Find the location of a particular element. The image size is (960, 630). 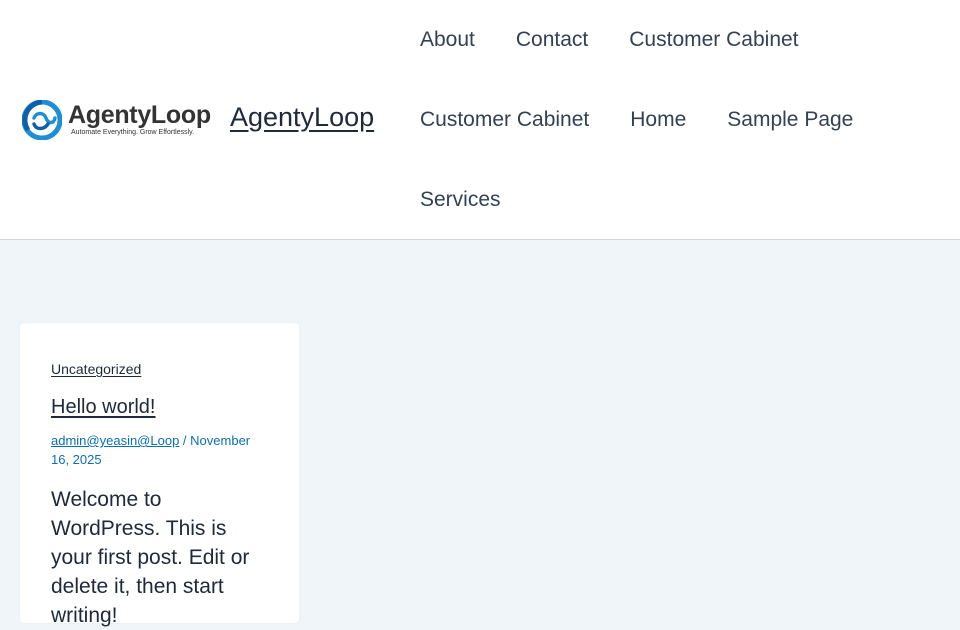

logo-tagline: Automate Everything. Grow Effortlessly. is located at coordinates (133, 132).